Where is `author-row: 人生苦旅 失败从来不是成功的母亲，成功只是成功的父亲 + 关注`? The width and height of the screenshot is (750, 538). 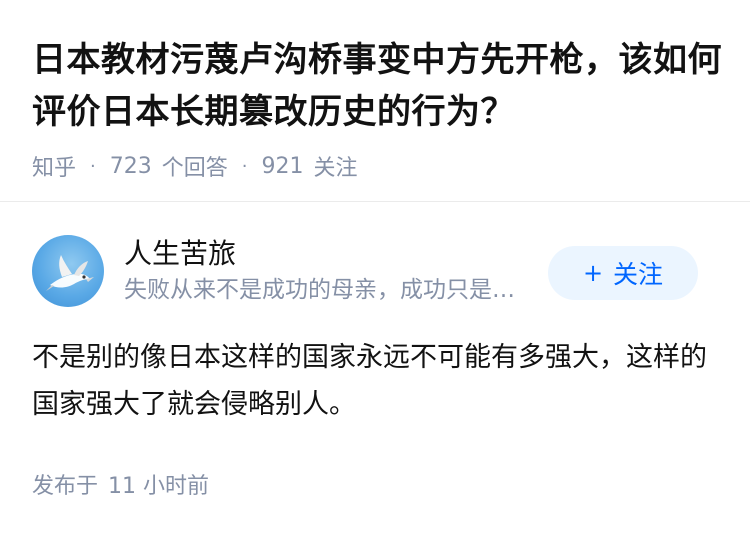
author-row: 人生苦旅 失败从来不是成功的母亲，成功只是成功的父亲 + 关注 is located at coordinates (375, 271).